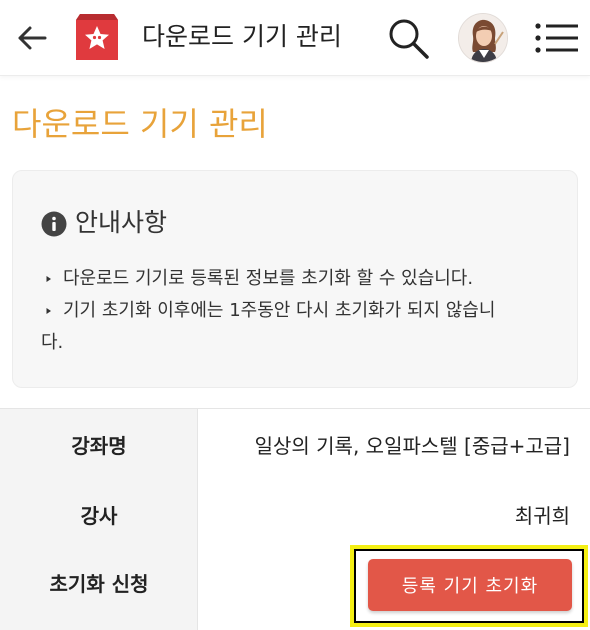  I want to click on app-bar: 다운로드 기기 관리, so click(295, 38).